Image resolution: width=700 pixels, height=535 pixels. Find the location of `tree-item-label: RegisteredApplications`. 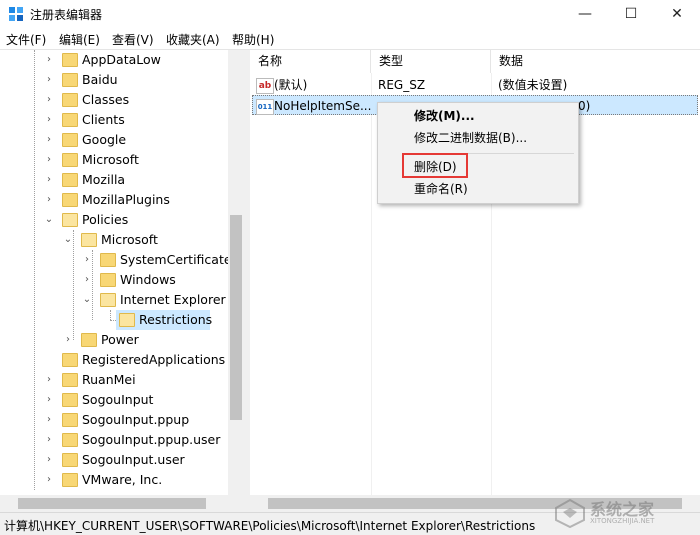

tree-item-label: RegisteredApplications is located at coordinates (154, 359).